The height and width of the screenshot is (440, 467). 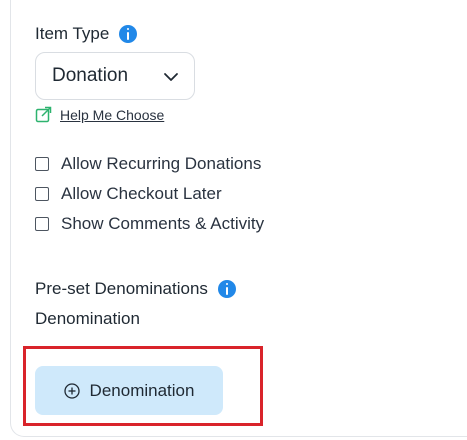 I want to click on option-label: Allow Checkout Later, so click(x=141, y=193).